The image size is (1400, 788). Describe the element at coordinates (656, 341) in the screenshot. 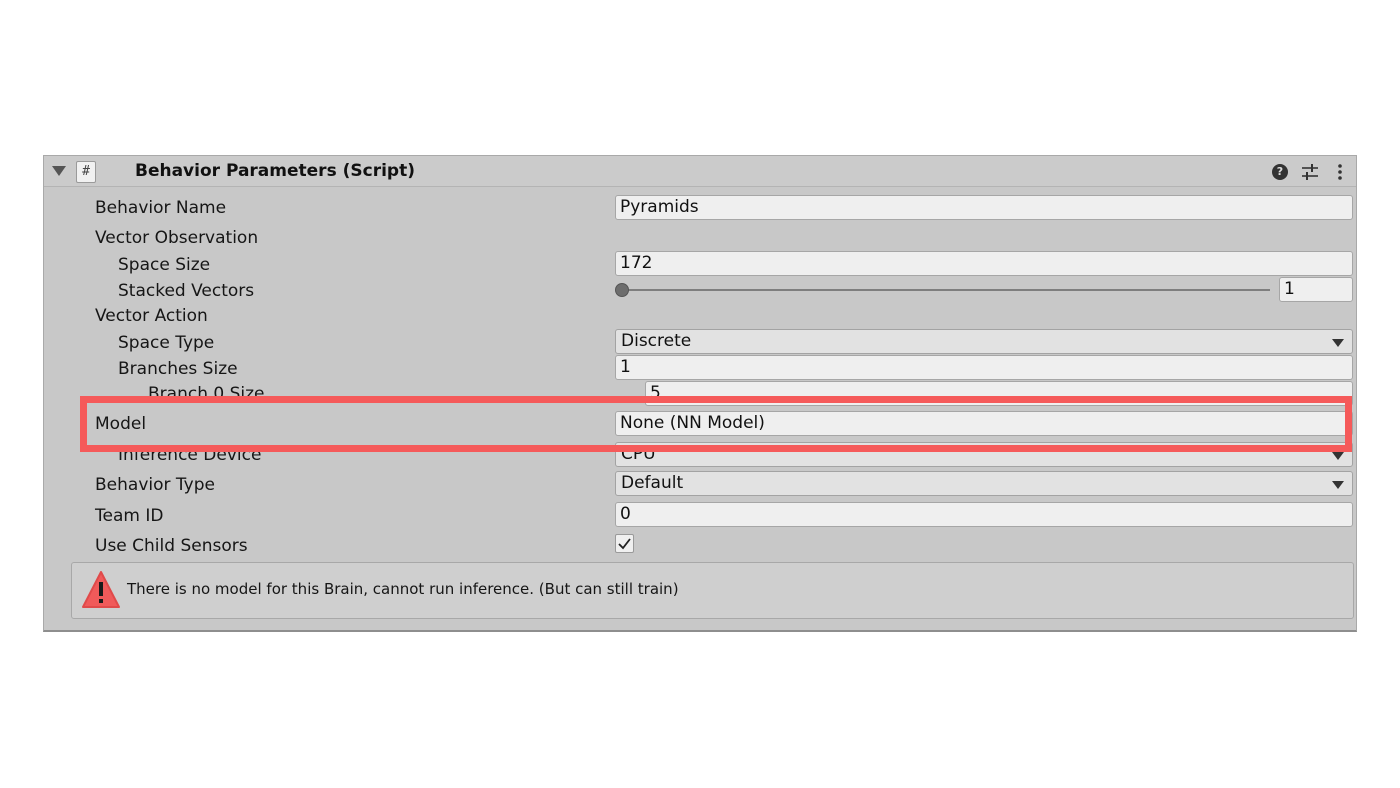

I see `space-type-value: Discrete` at that location.